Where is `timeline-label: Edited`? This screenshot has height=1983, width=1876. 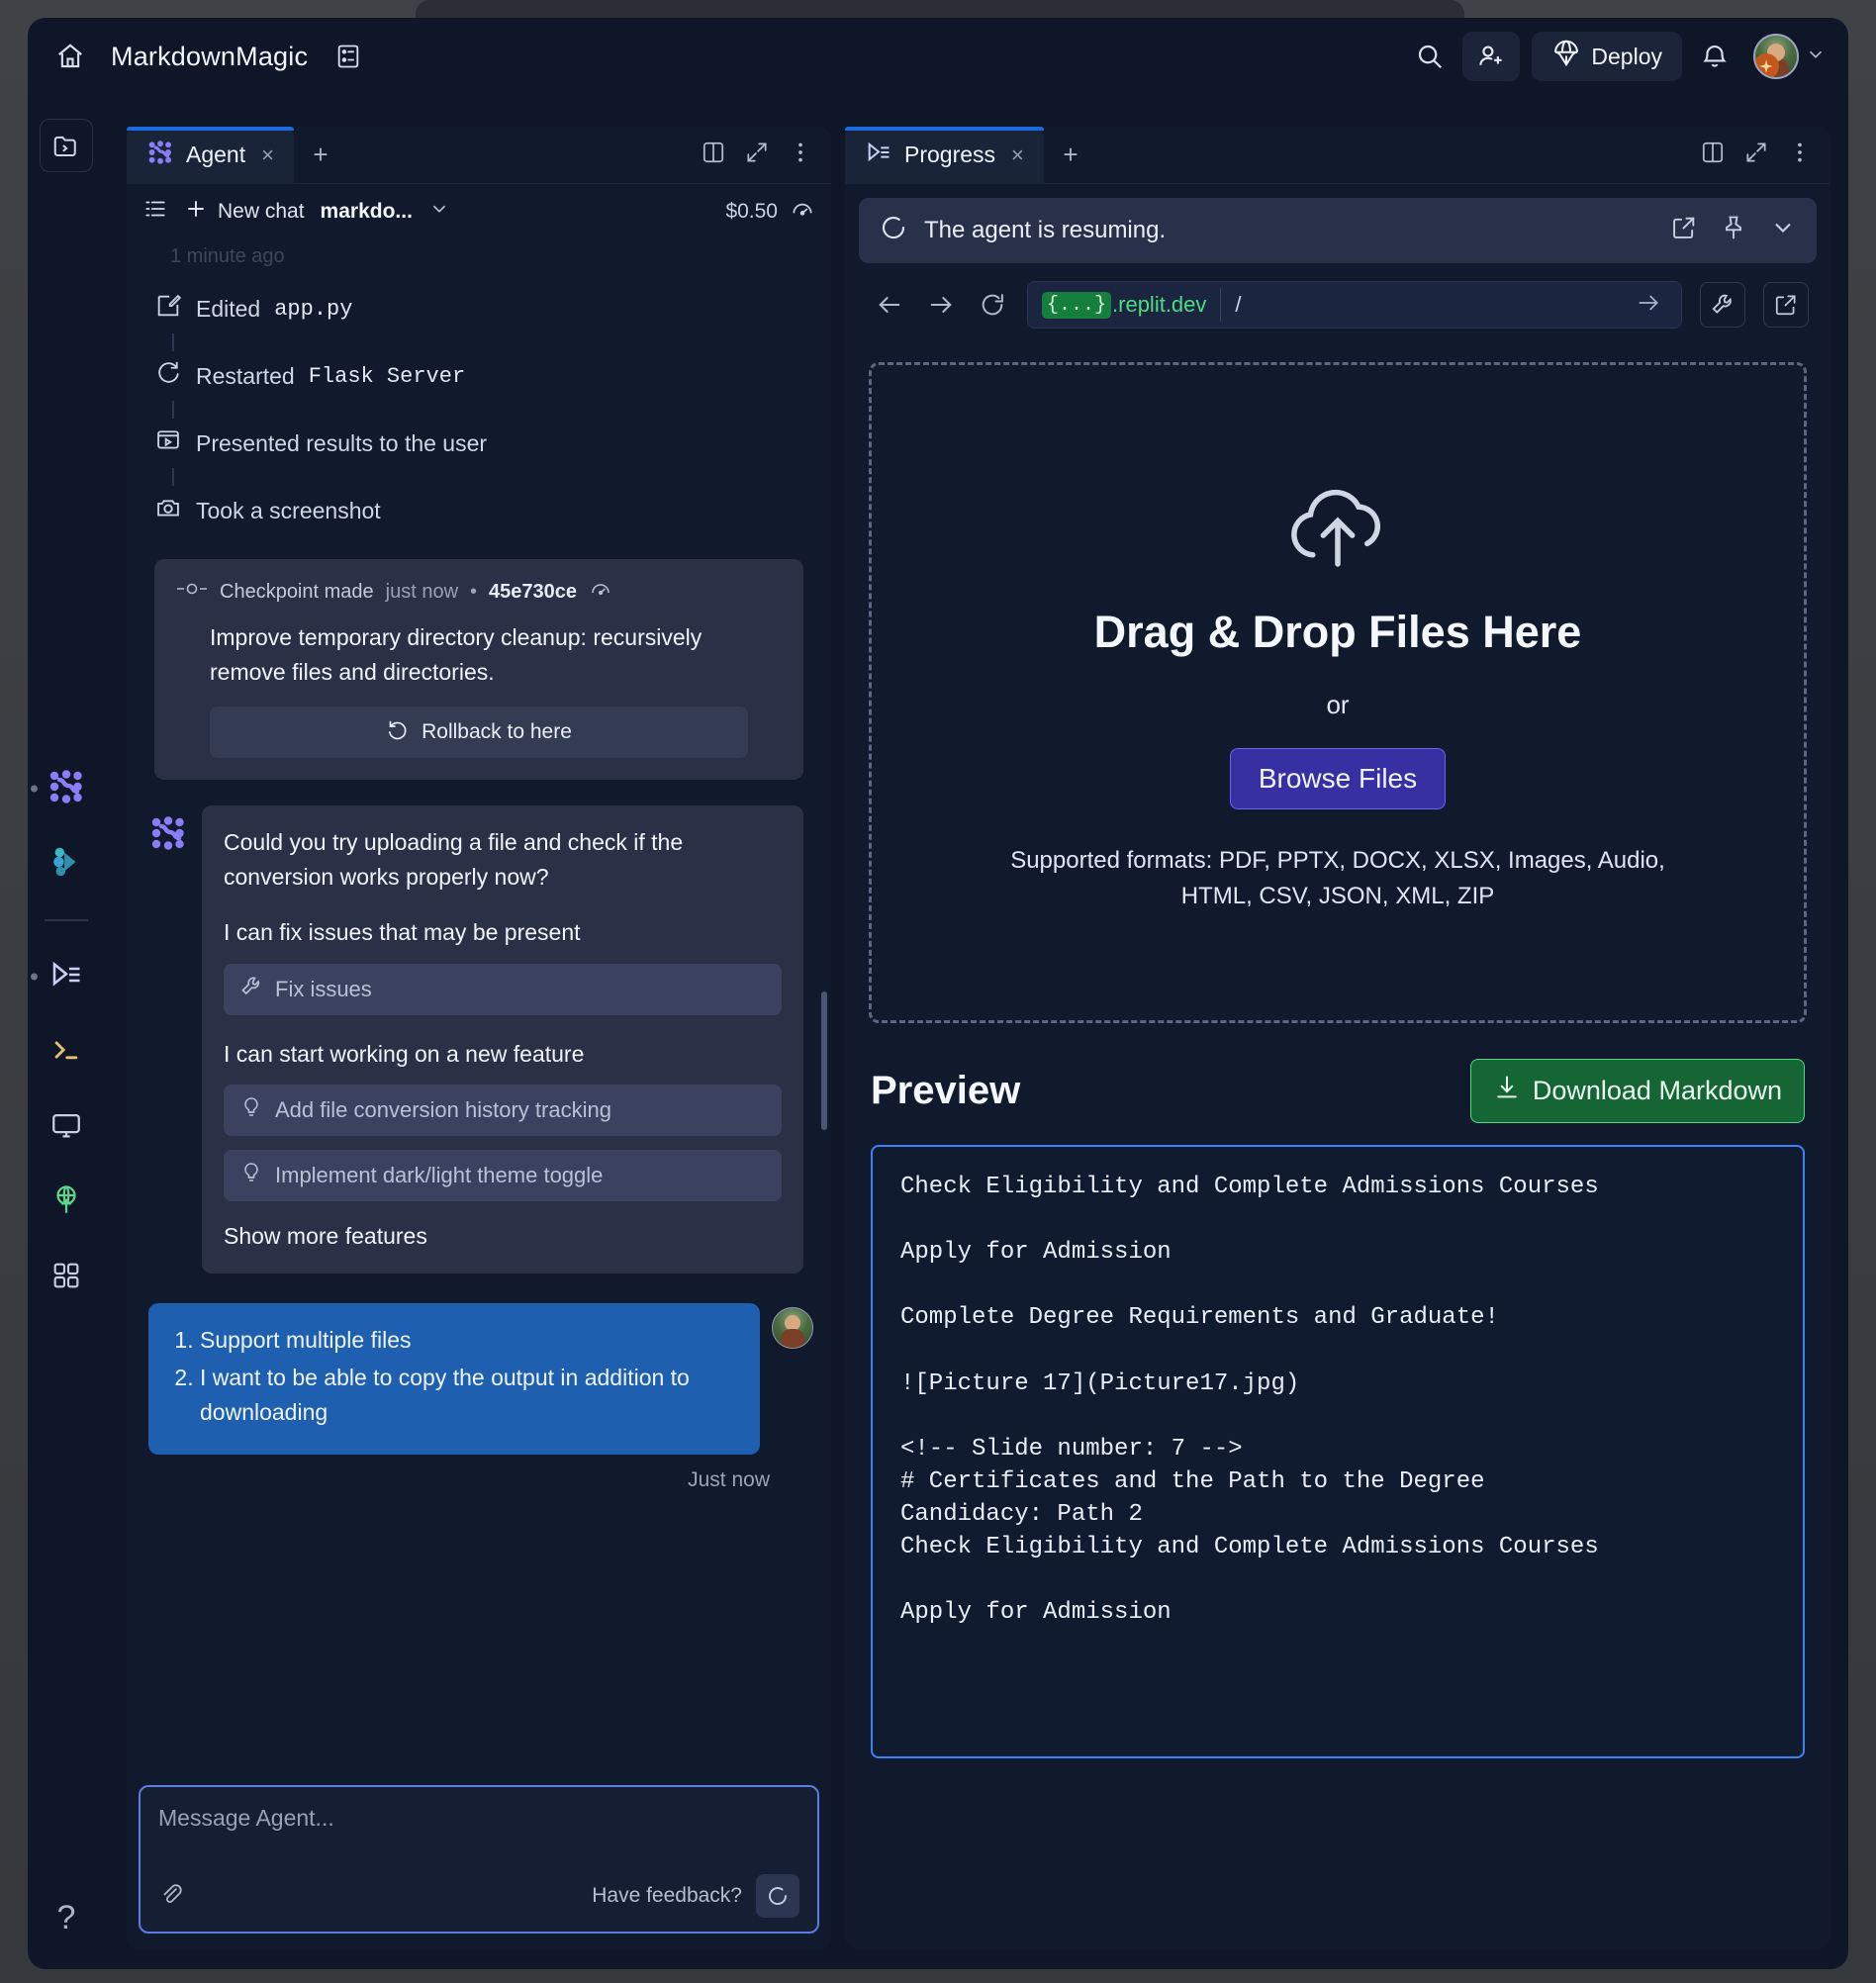 timeline-label: Edited is located at coordinates (228, 309).